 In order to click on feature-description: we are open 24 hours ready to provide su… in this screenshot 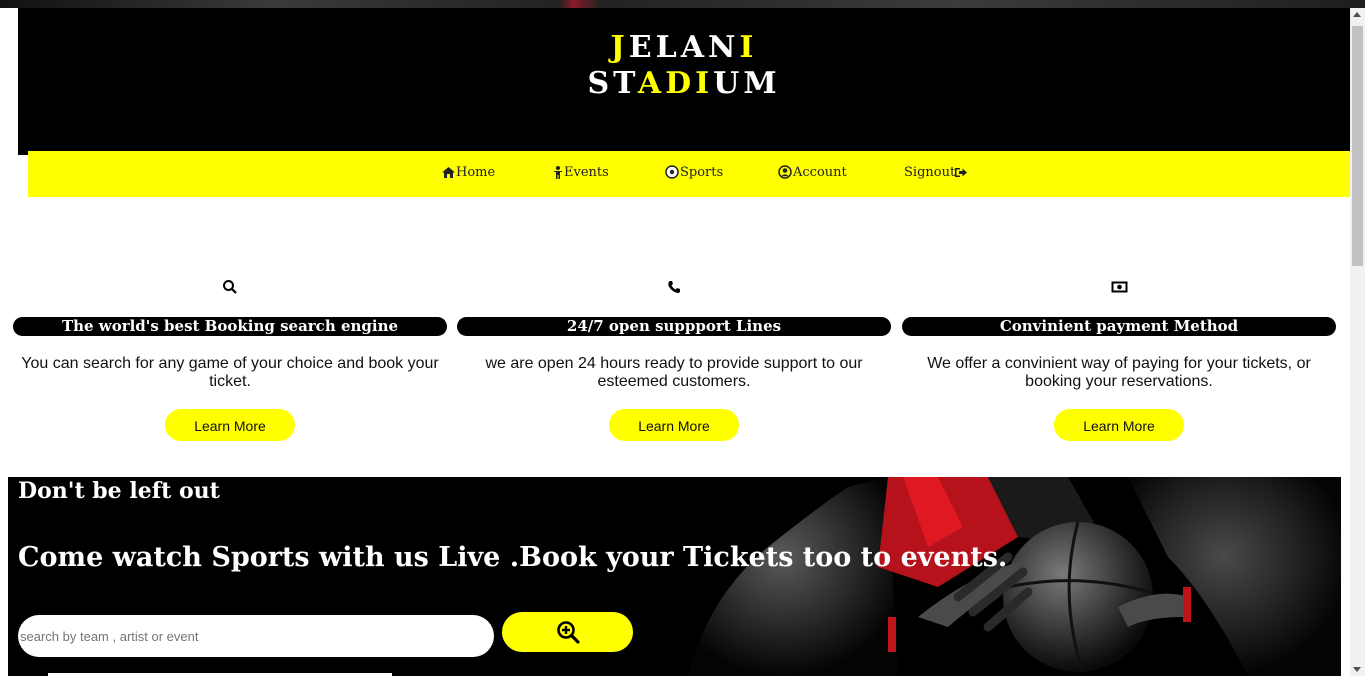, I will do `click(674, 372)`.